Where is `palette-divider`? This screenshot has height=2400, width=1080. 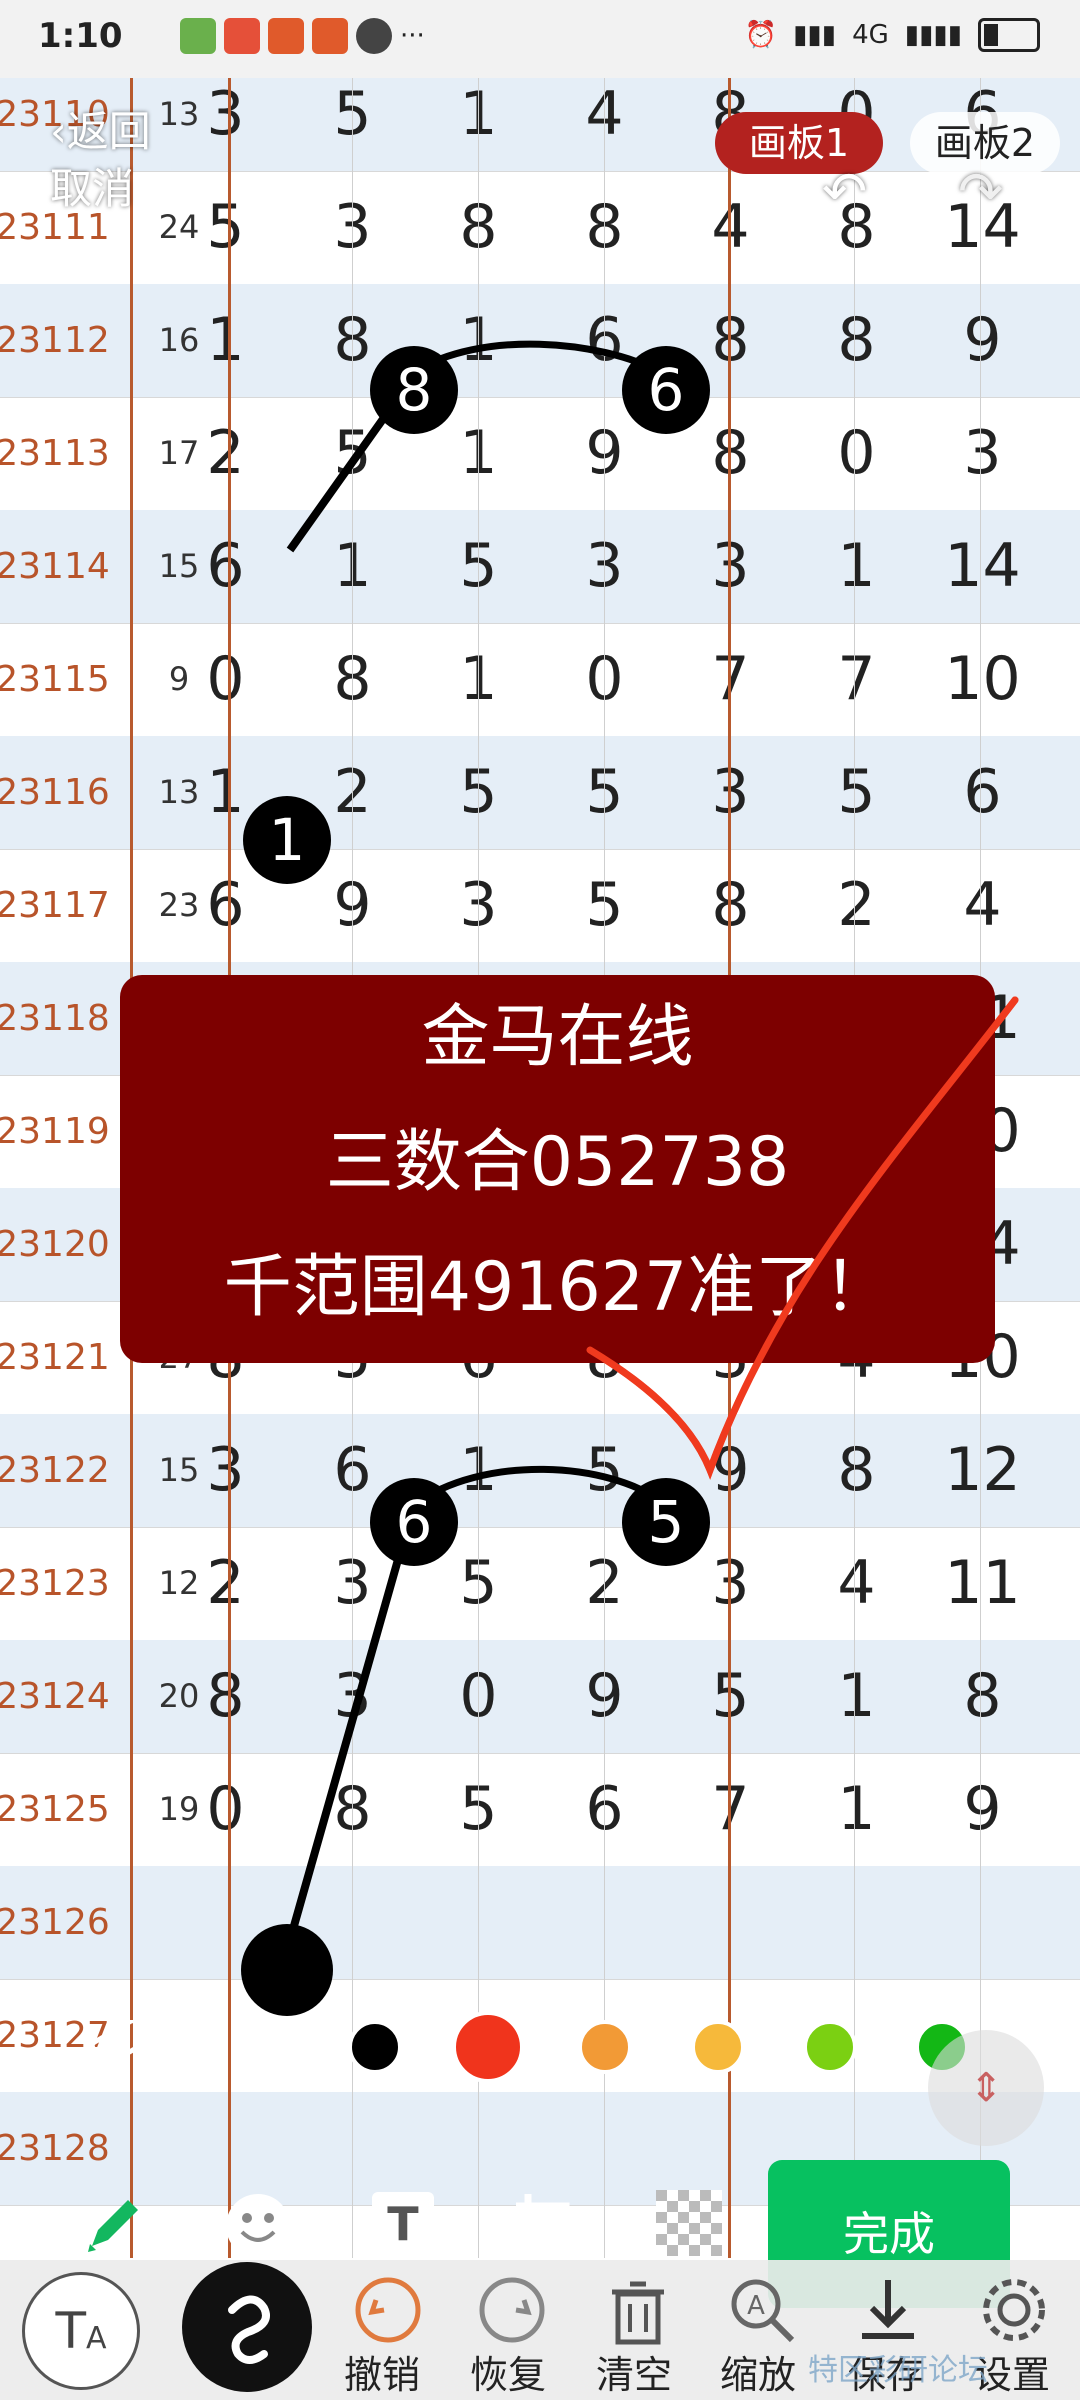
palette-divider is located at coordinates (191, 2046).